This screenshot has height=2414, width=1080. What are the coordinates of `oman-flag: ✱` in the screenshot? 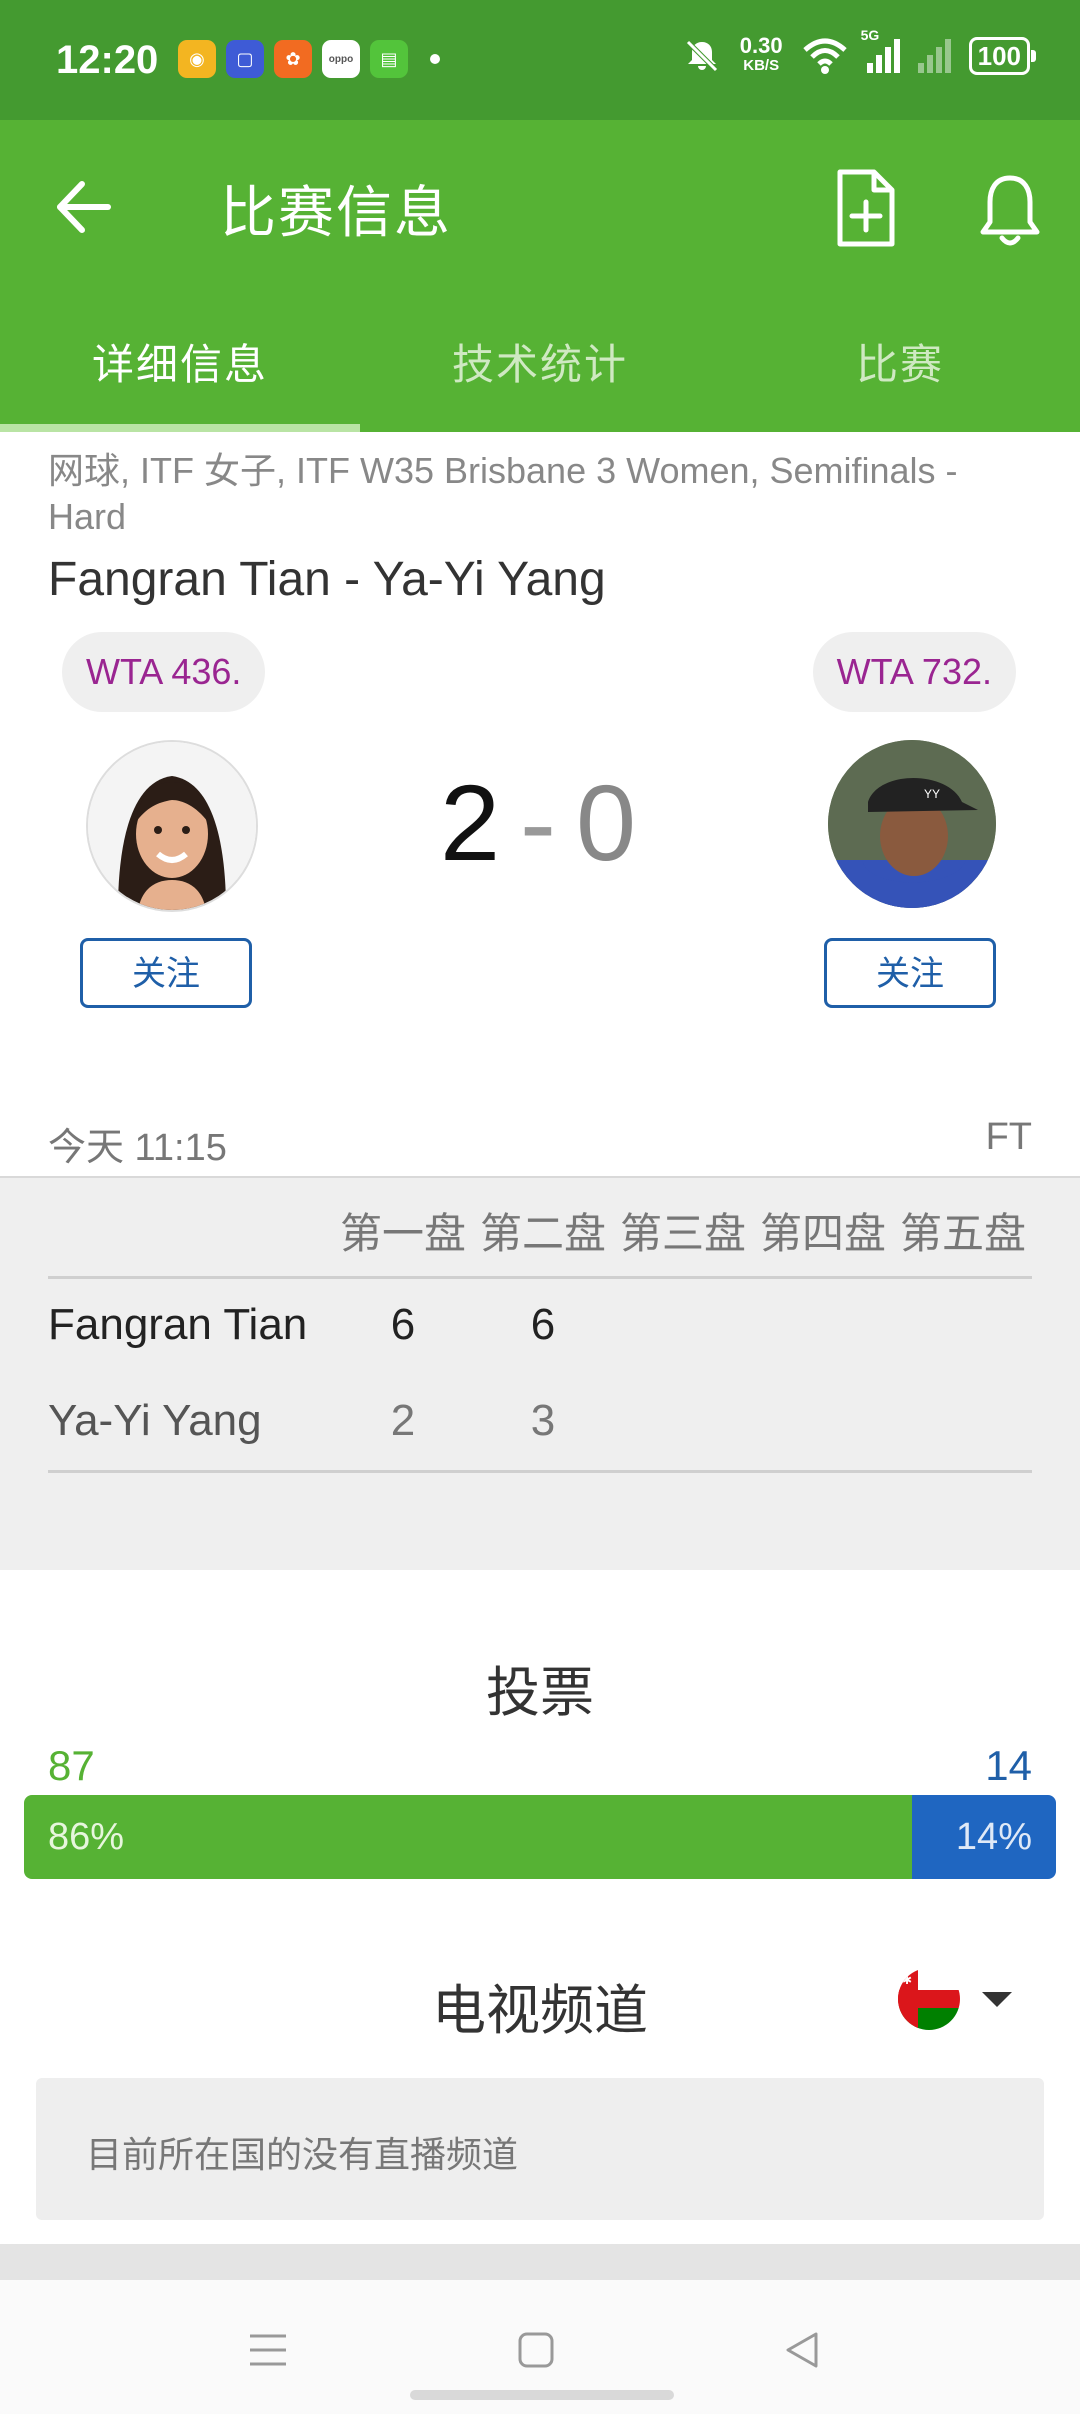 It's located at (929, 1999).